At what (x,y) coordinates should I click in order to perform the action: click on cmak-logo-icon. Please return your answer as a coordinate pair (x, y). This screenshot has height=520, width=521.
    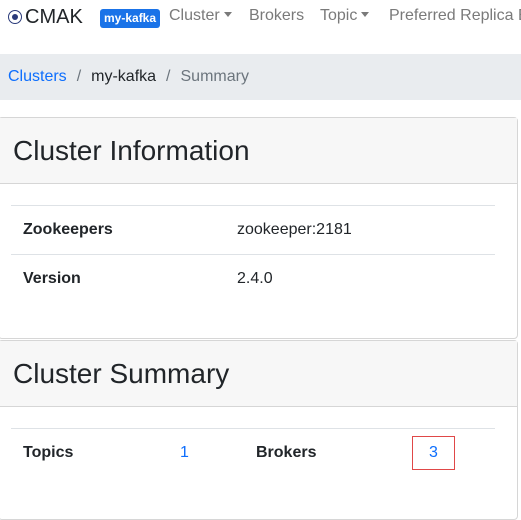
    Looking at the image, I should click on (15, 17).